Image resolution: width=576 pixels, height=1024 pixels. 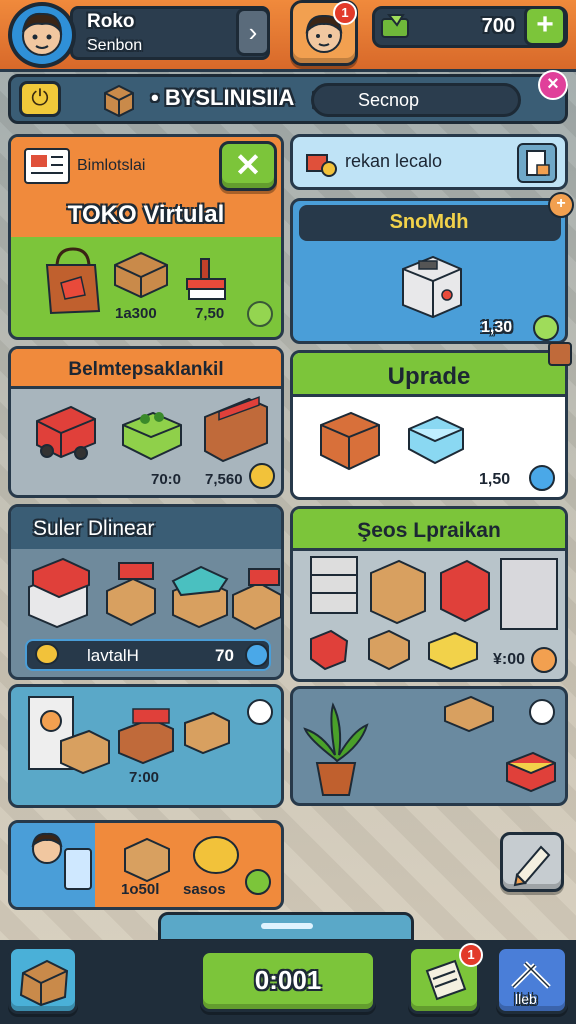 I want to click on books-icon, so click(x=206, y=279).